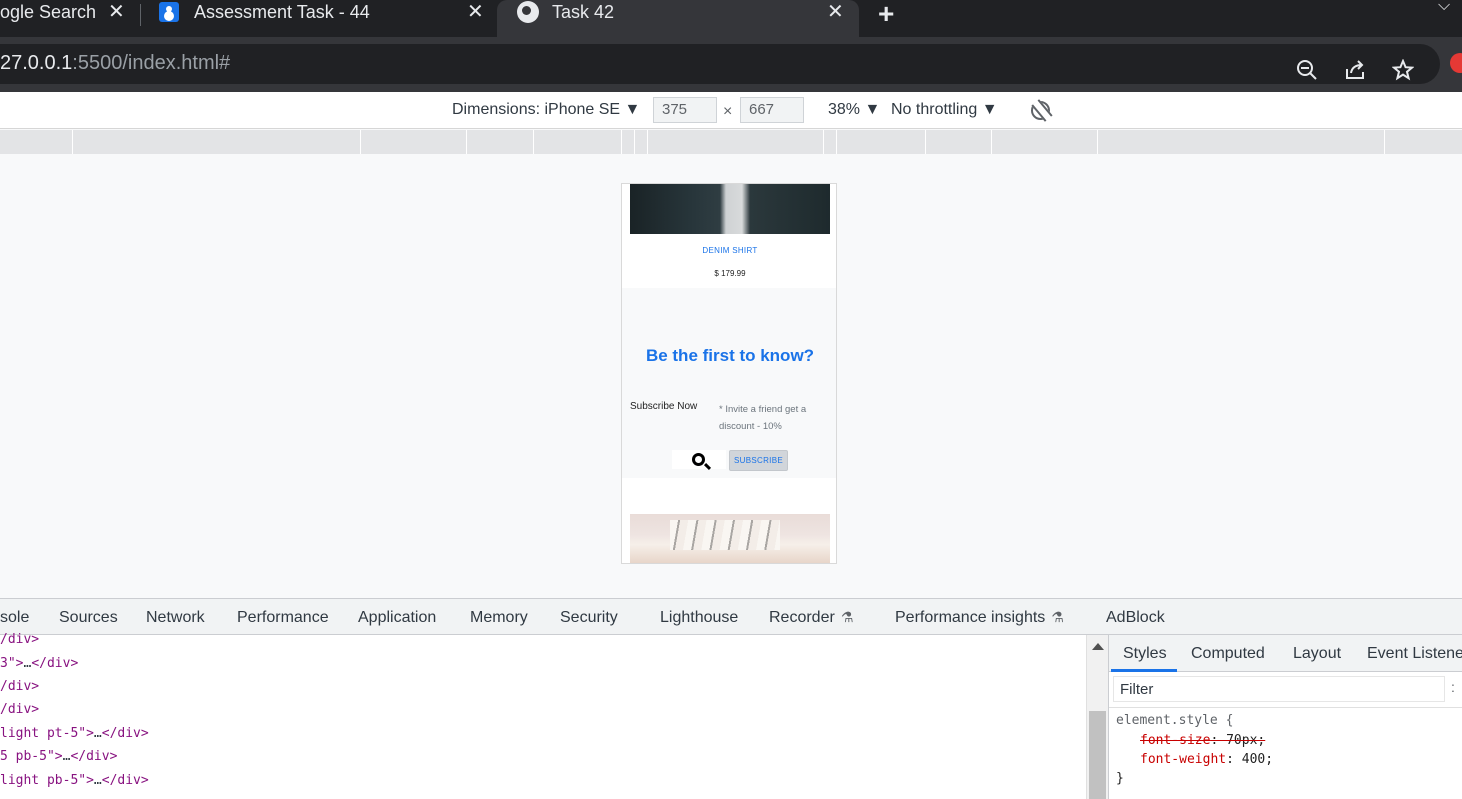 The width and height of the screenshot is (1462, 799). What do you see at coordinates (1250, 759) in the screenshot?
I see `property-value: : 400;` at bounding box center [1250, 759].